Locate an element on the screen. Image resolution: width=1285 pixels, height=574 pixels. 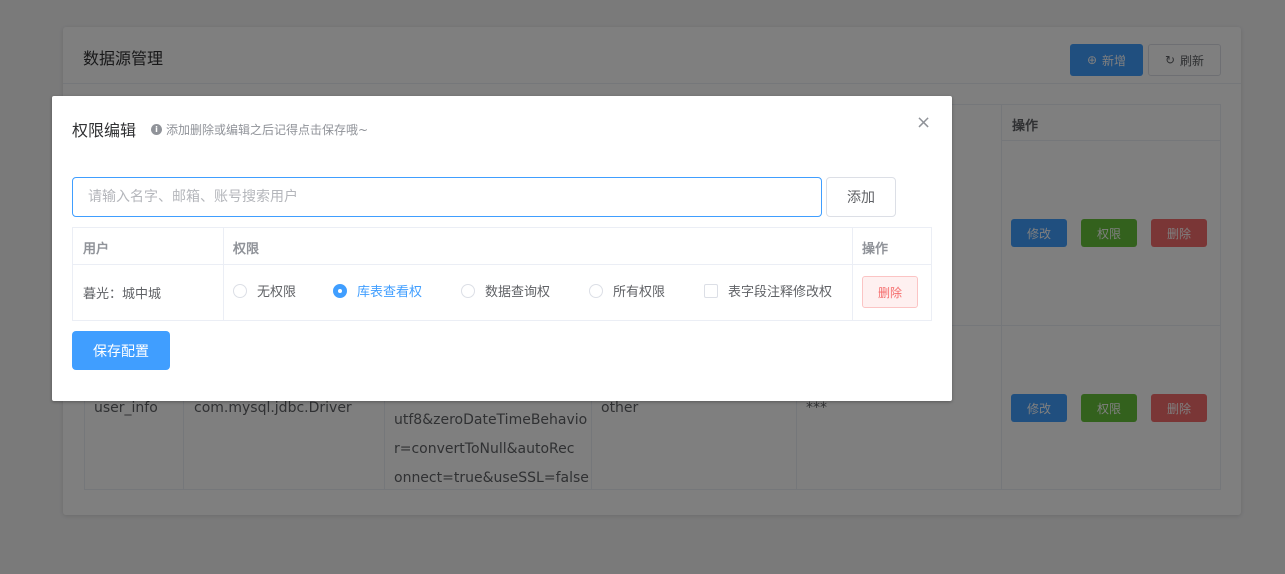
checkbox-label: 表字段注释修改权 is located at coordinates (780, 292).